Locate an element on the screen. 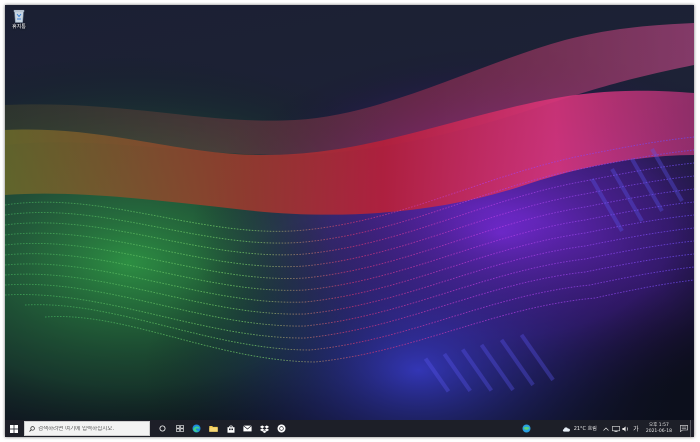 This screenshot has height=442, width=700. notification-center-button is located at coordinates (683, 428).